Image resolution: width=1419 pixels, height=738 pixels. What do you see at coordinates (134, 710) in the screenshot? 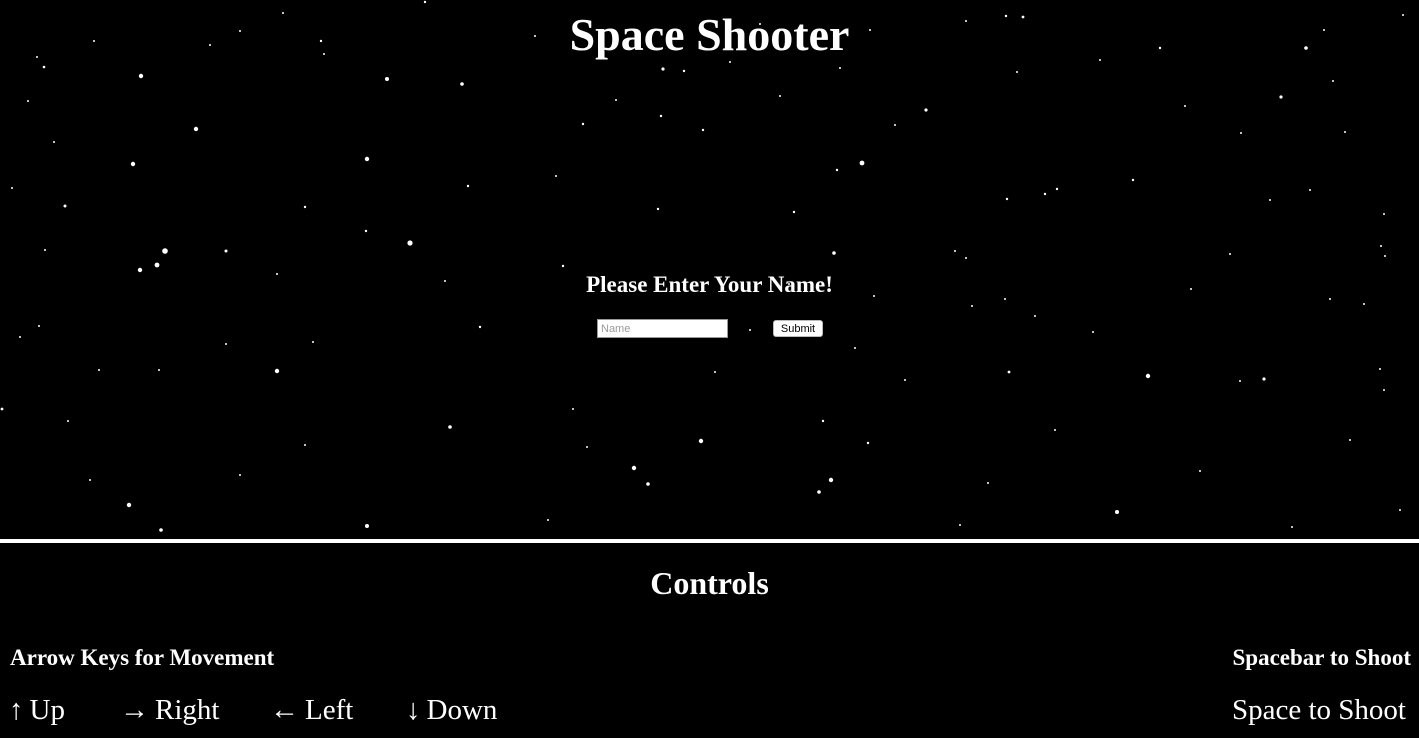
I see `arrow-right-icon: →` at bounding box center [134, 710].